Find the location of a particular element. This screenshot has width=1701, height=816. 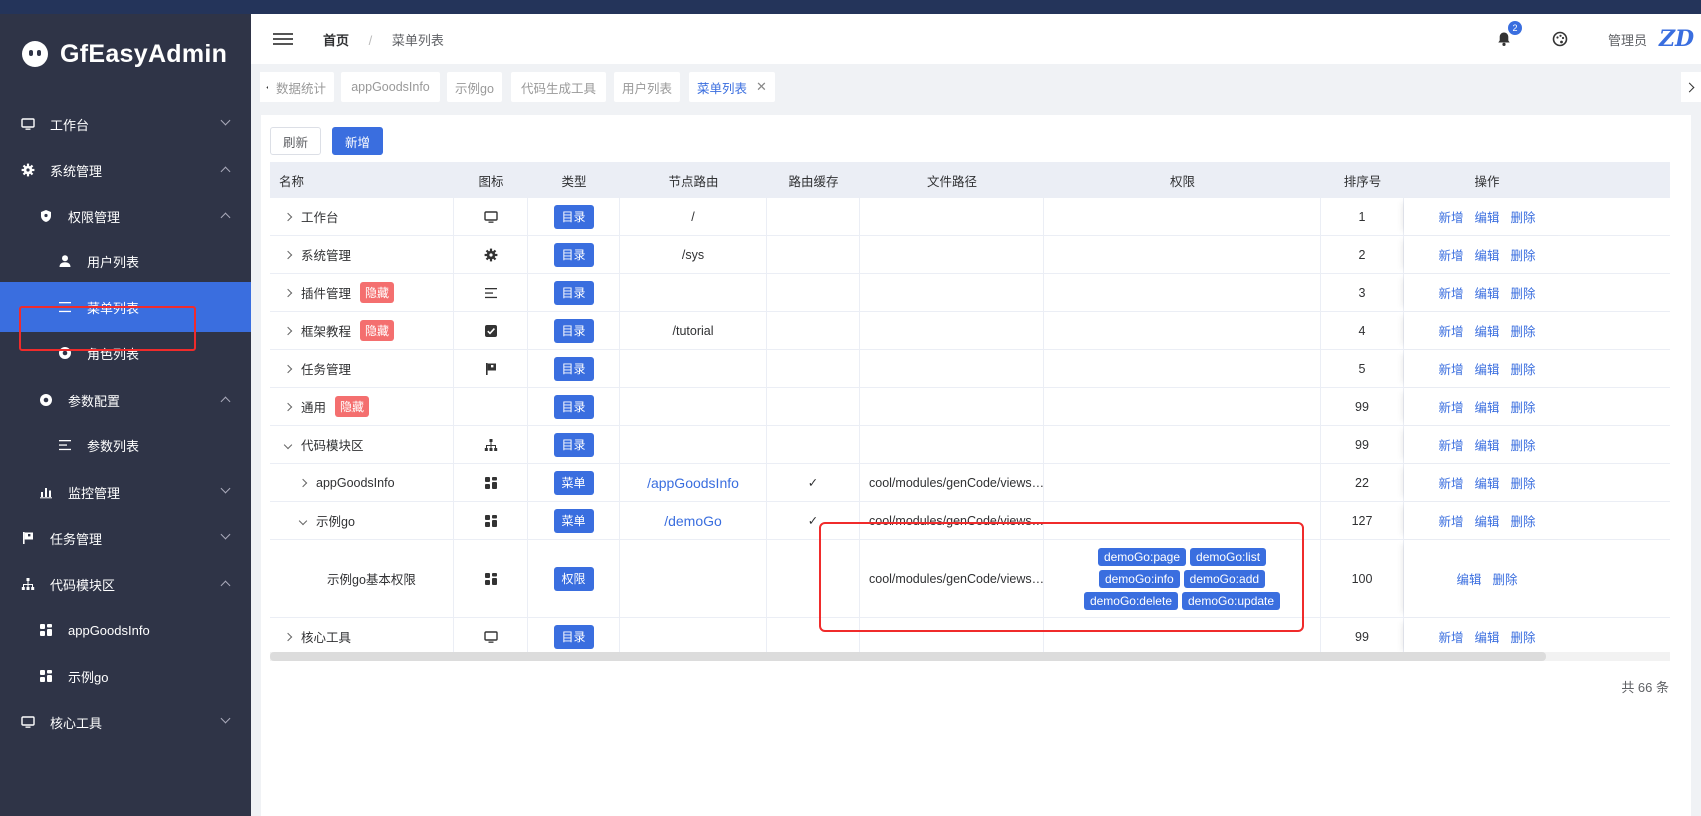

app-logo: GfEasyAdmin is located at coordinates (125, 54).